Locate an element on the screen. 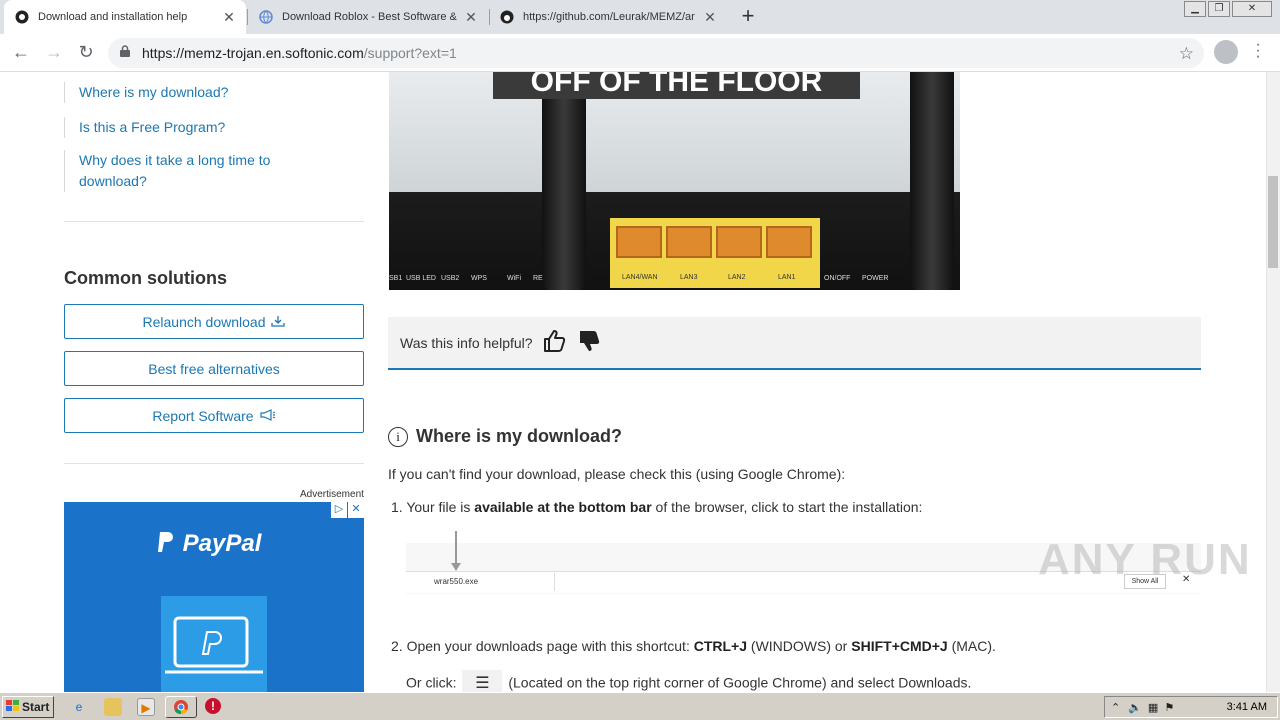  tab-label: https://github.com/Leurak/MEMZ/ar is located at coordinates (609, 17).